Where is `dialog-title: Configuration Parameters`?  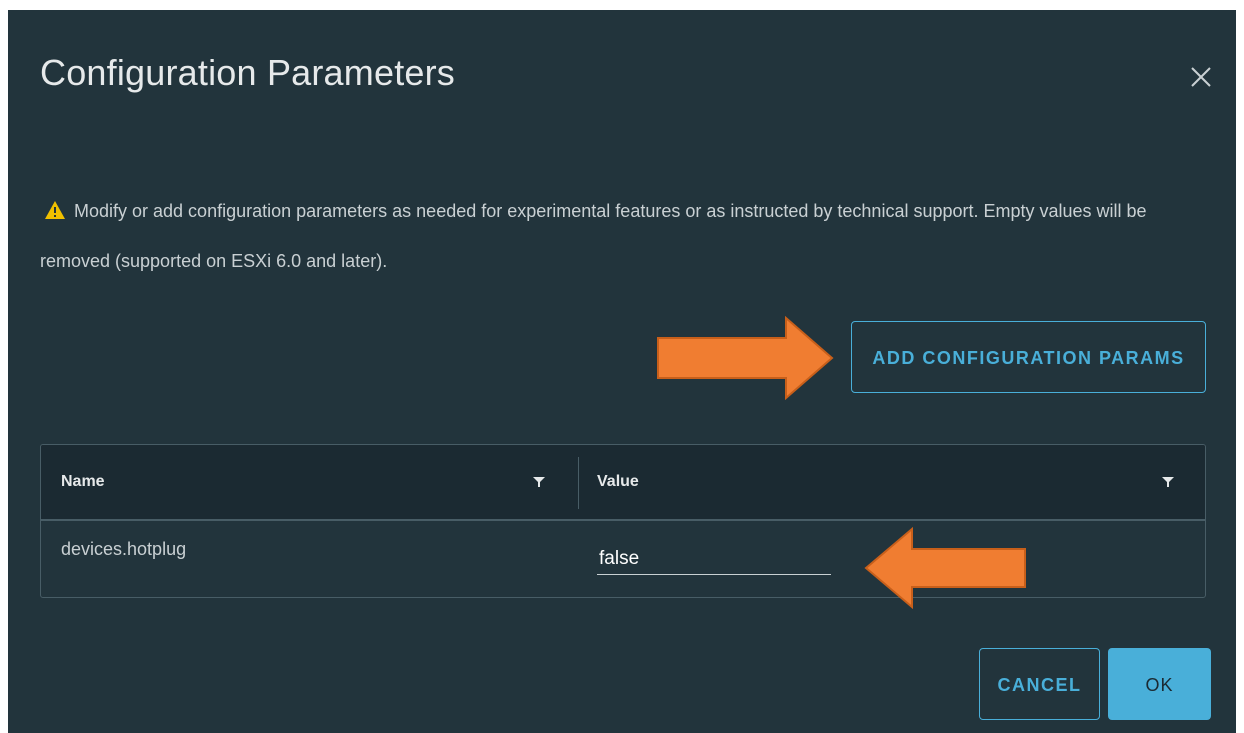
dialog-title: Configuration Parameters is located at coordinates (248, 72).